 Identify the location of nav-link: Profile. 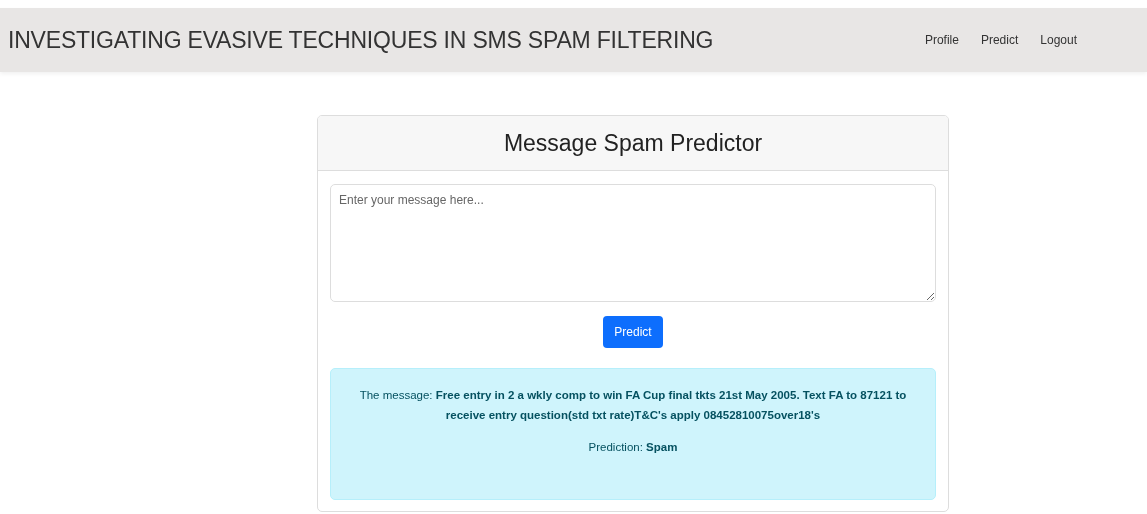
(941, 40).